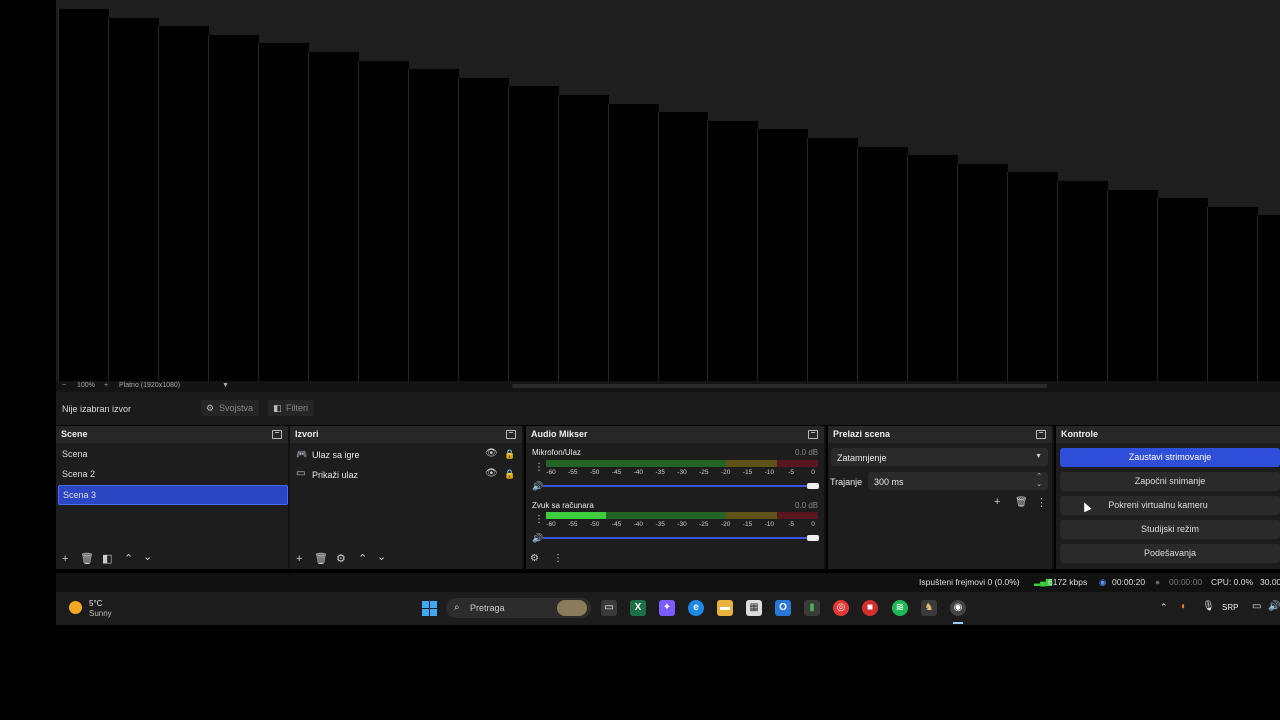  What do you see at coordinates (958, 608) in the screenshot?
I see `obs-icon: ◉` at bounding box center [958, 608].